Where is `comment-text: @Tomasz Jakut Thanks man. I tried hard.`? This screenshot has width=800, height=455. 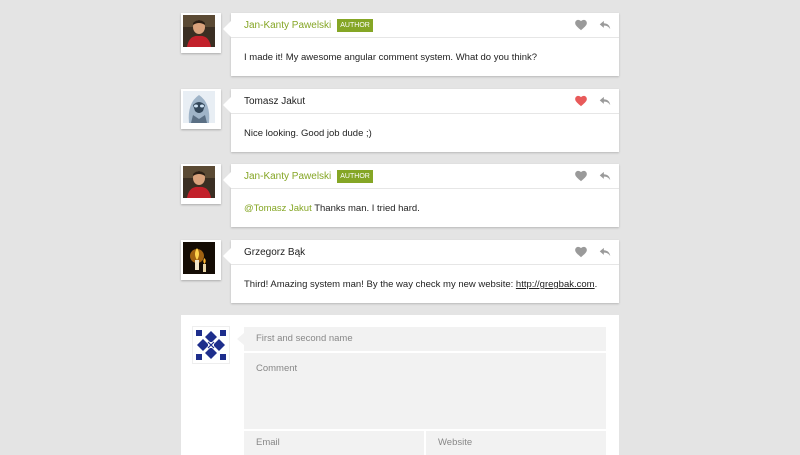 comment-text: @Tomasz Jakut Thanks man. I tried hard. is located at coordinates (425, 208).